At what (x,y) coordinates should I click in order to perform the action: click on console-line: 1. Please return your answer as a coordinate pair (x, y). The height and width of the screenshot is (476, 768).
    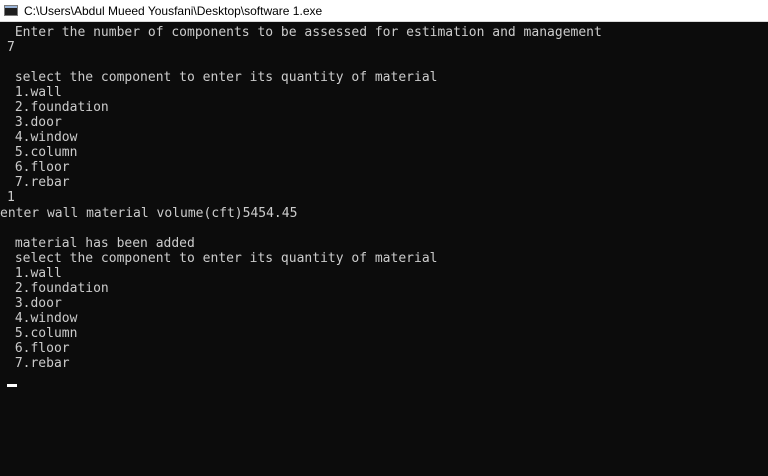
    Looking at the image, I should click on (11, 197).